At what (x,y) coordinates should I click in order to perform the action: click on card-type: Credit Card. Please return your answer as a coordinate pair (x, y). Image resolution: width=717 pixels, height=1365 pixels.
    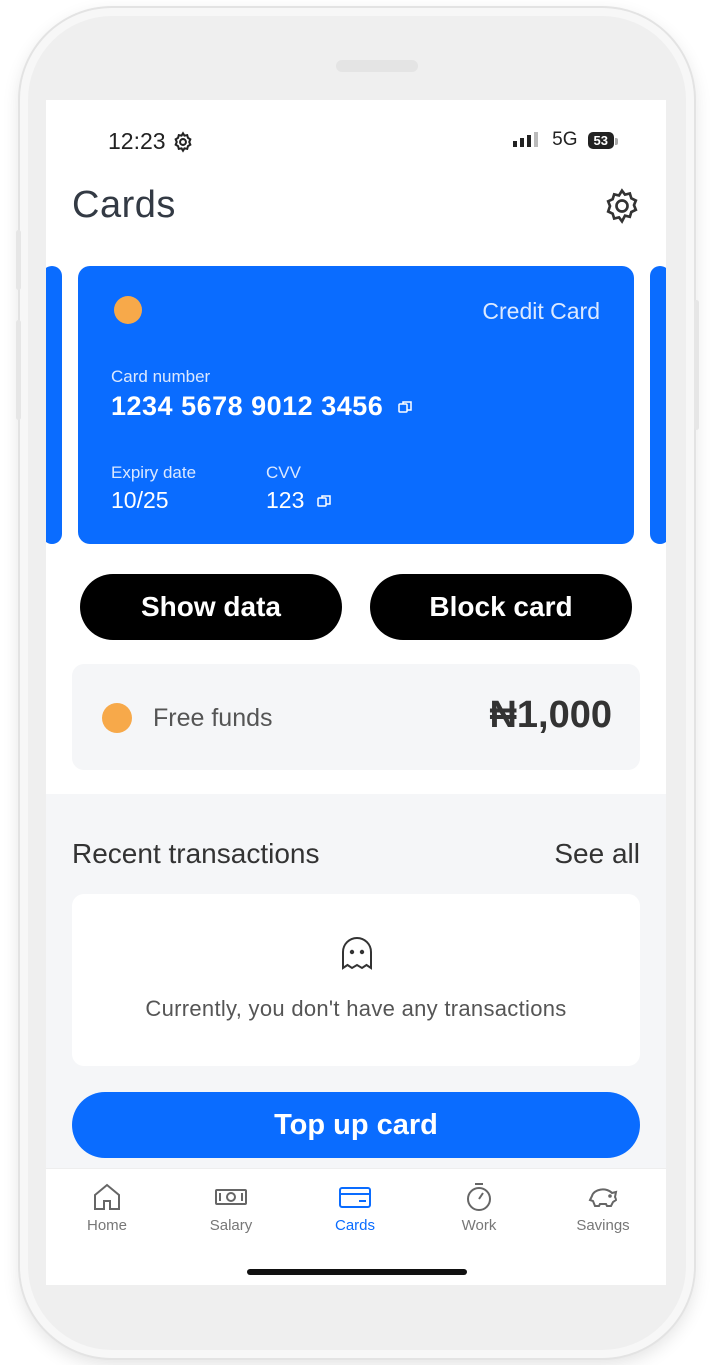
    Looking at the image, I should click on (541, 311).